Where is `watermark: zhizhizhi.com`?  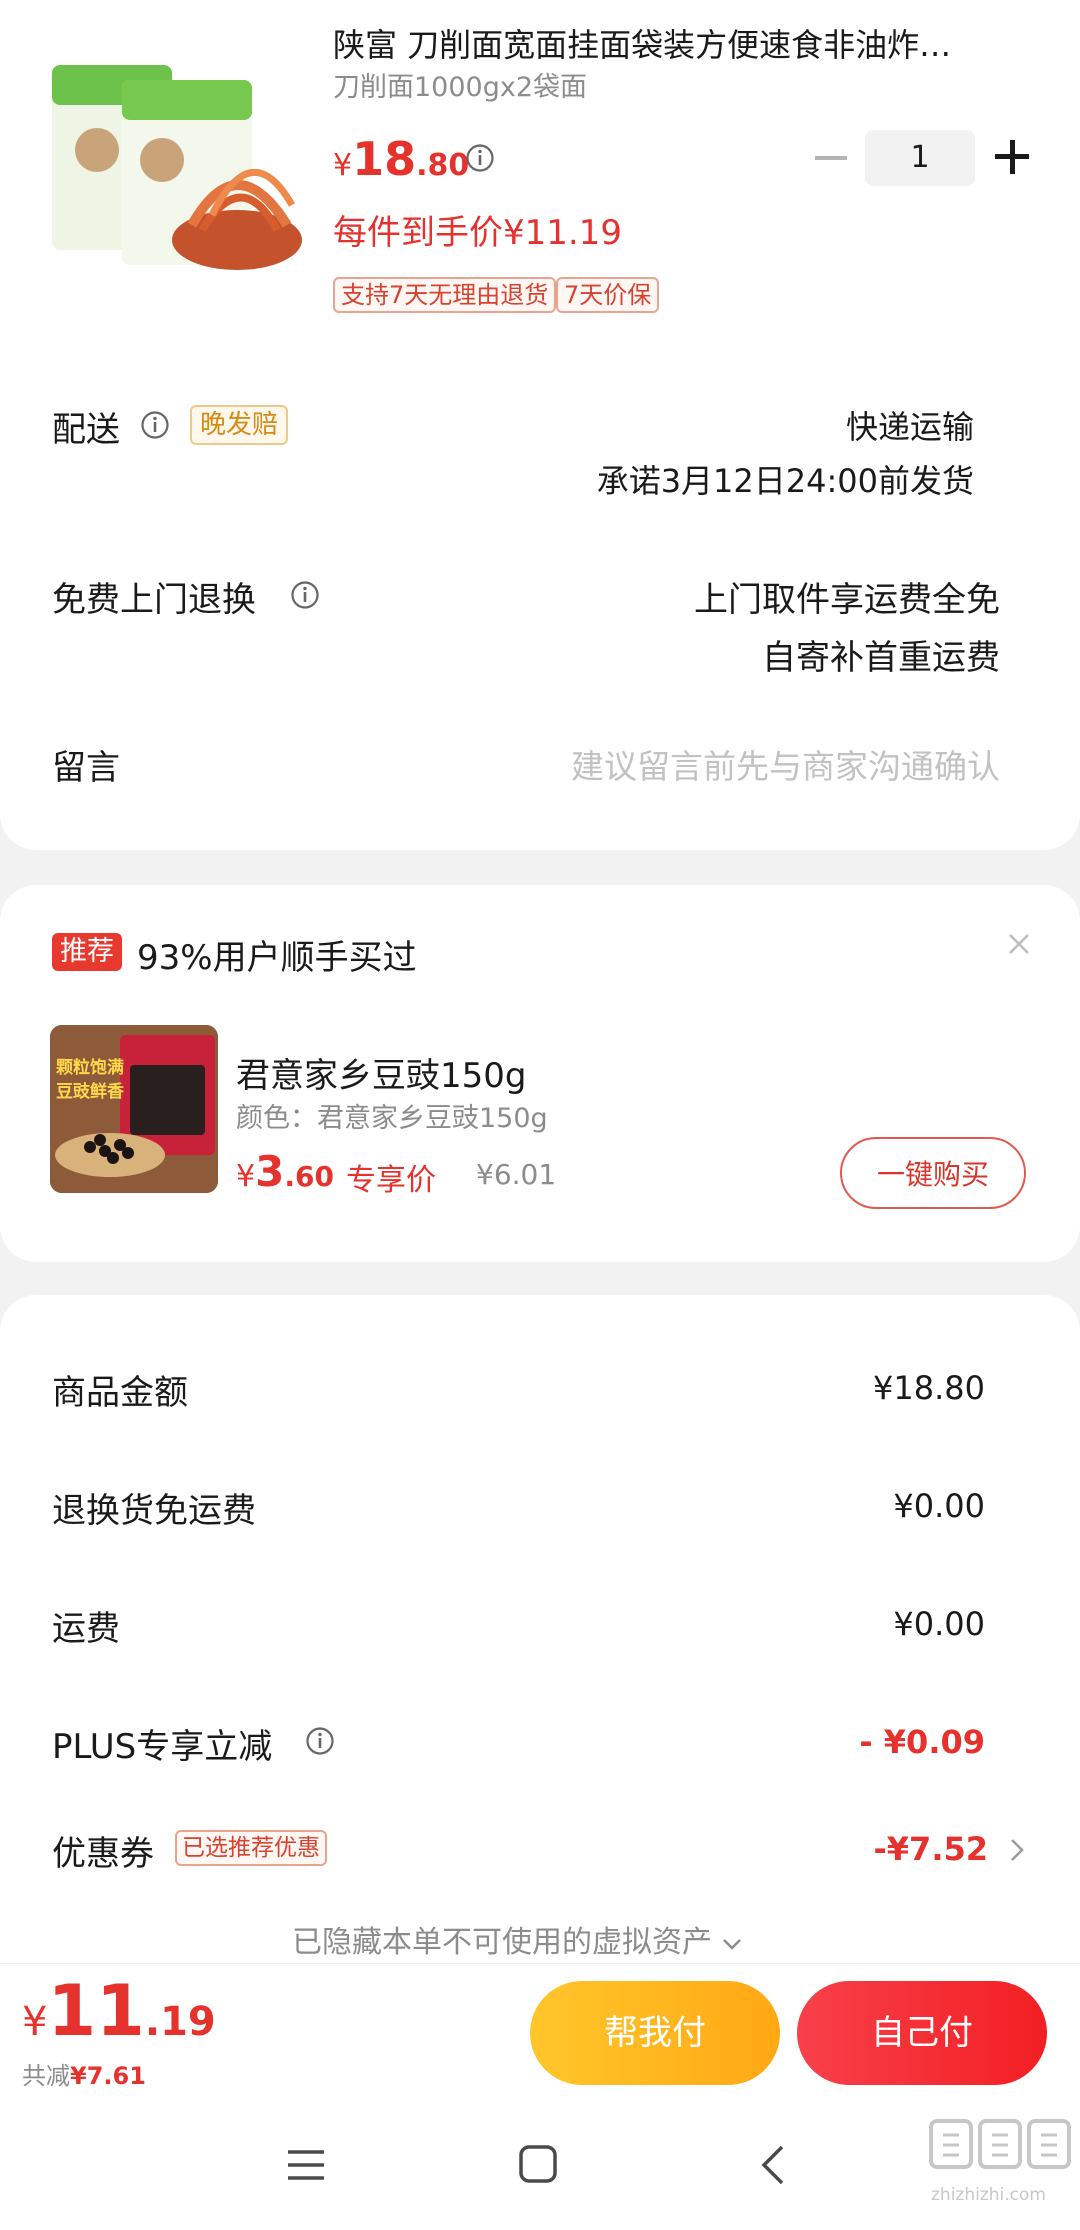 watermark: zhizhizhi.com is located at coordinates (1000, 2168).